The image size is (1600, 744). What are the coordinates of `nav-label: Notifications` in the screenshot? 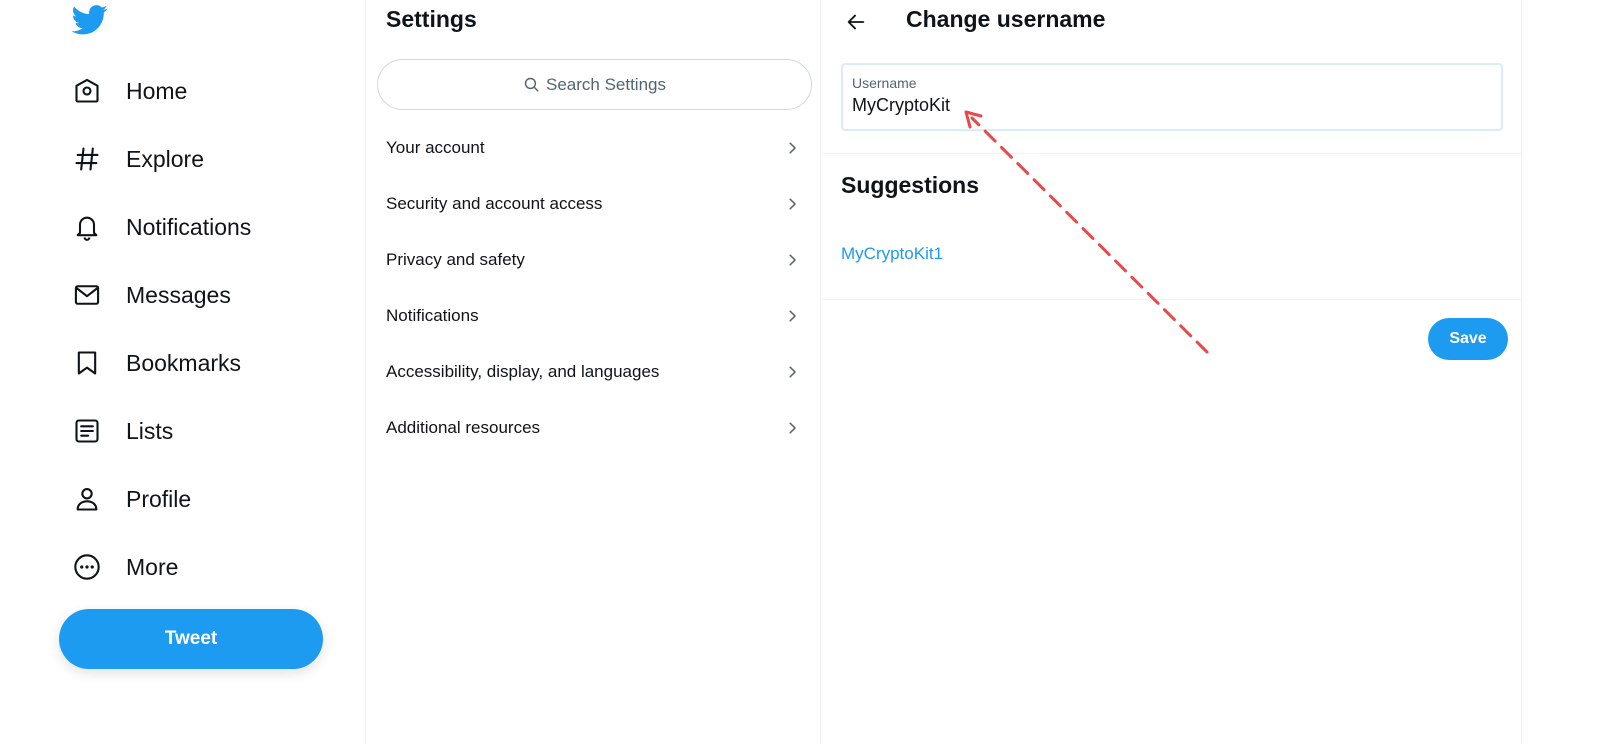 It's located at (189, 226).